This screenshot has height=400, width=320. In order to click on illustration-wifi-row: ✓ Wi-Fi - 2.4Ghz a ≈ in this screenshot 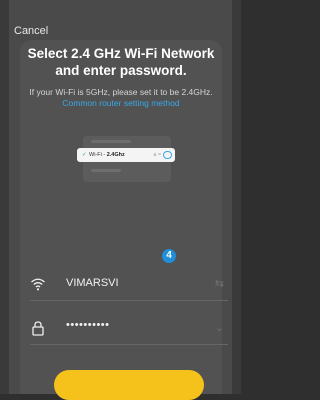, I will do `click(126, 155)`.